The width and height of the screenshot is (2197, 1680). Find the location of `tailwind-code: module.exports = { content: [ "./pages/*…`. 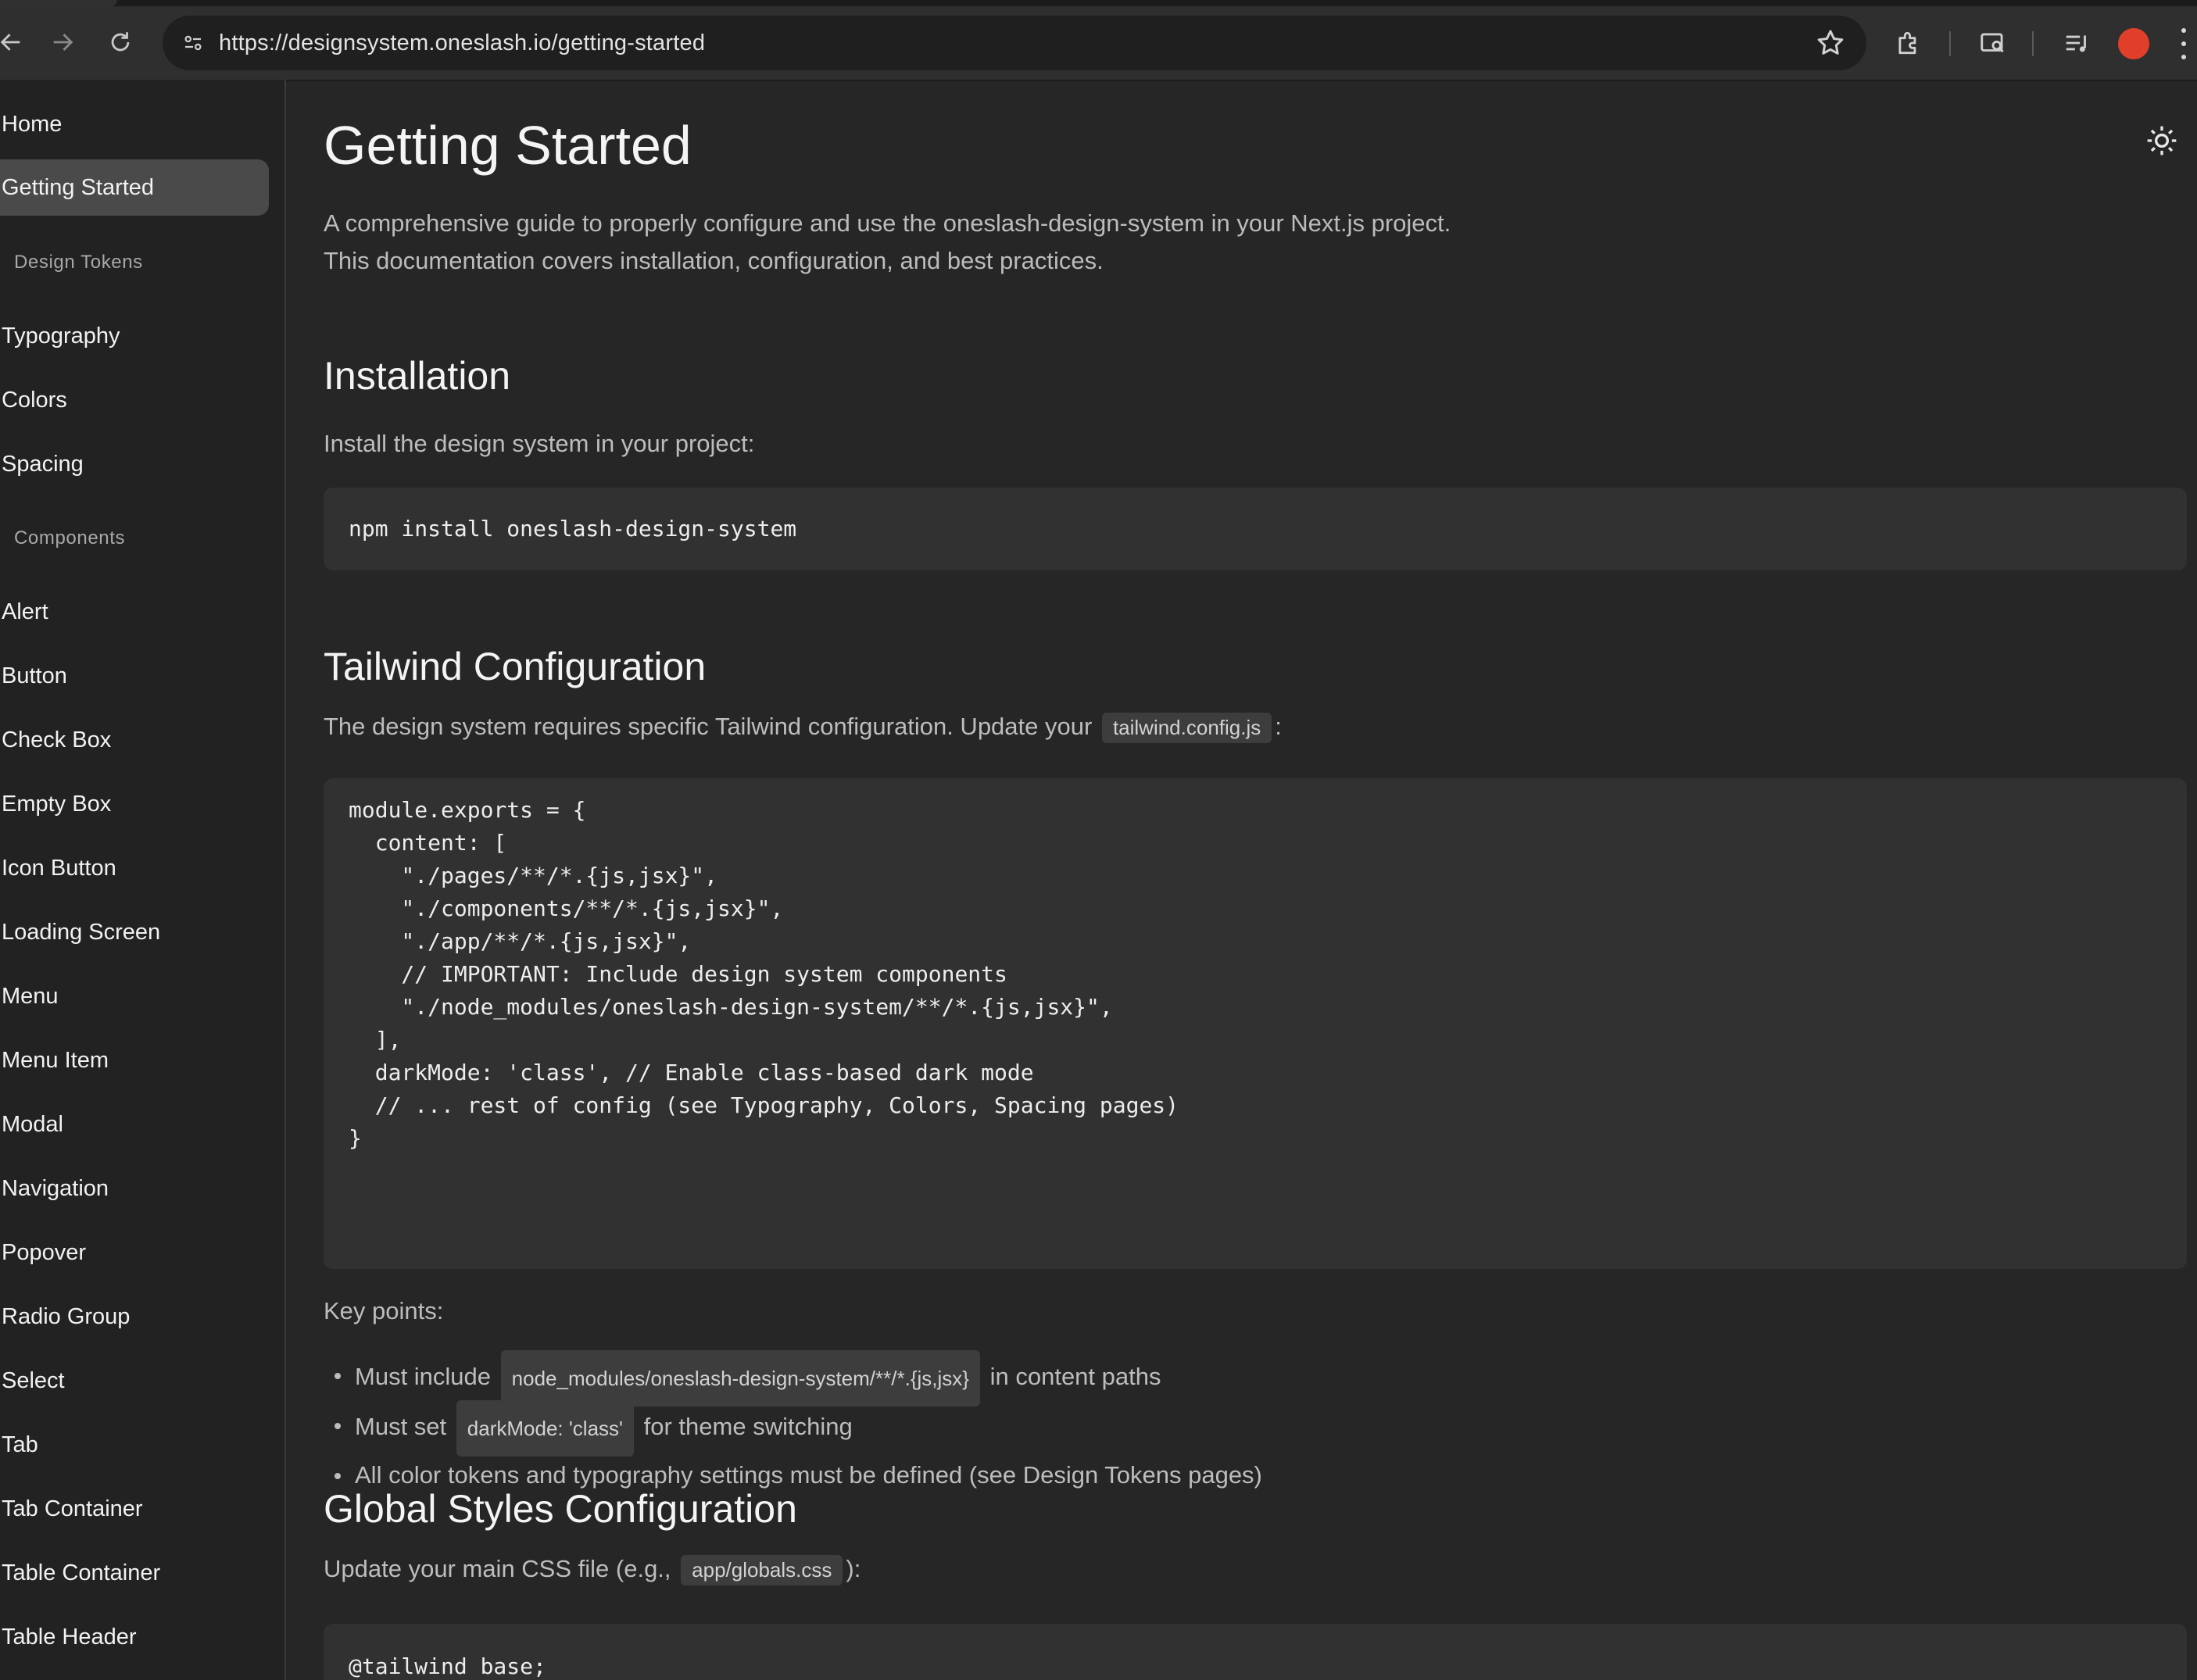

tailwind-code: module.exports = { content: [ "./pages/*… is located at coordinates (764, 974).